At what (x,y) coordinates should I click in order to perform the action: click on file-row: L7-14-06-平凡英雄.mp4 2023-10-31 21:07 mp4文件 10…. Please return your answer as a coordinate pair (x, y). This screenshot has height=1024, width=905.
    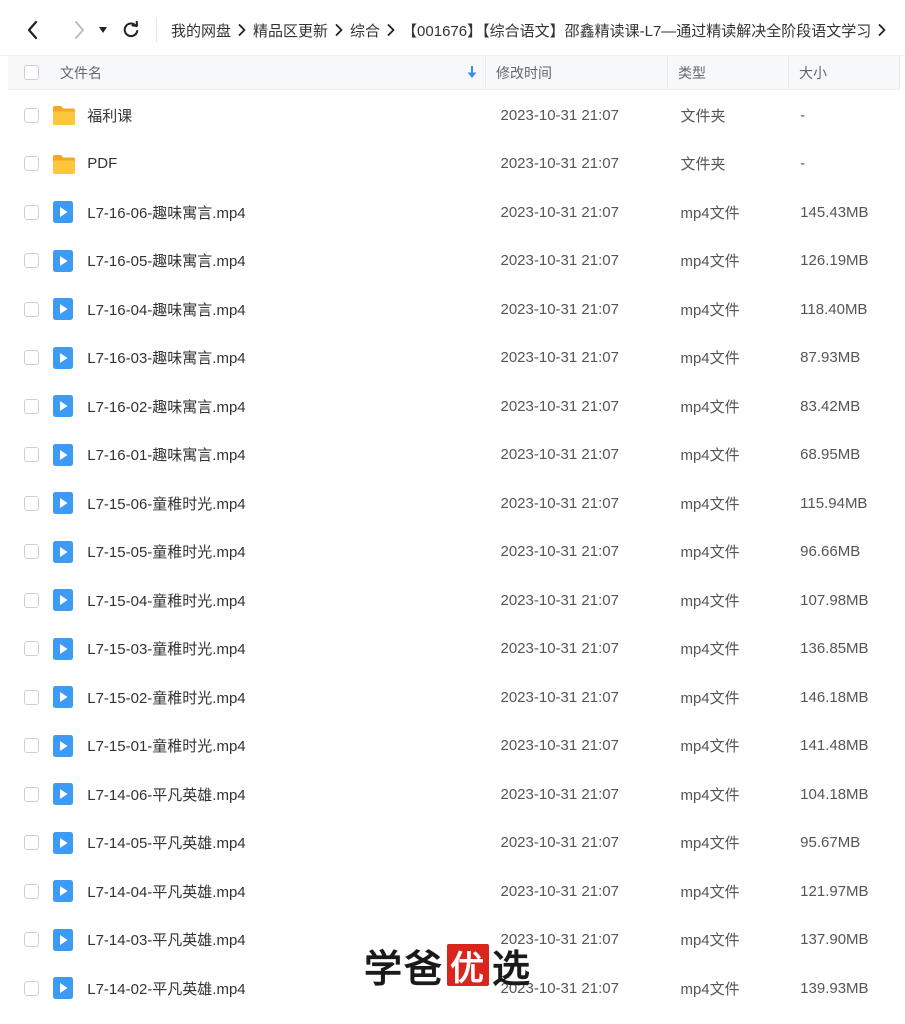
    Looking at the image, I should click on (454, 794).